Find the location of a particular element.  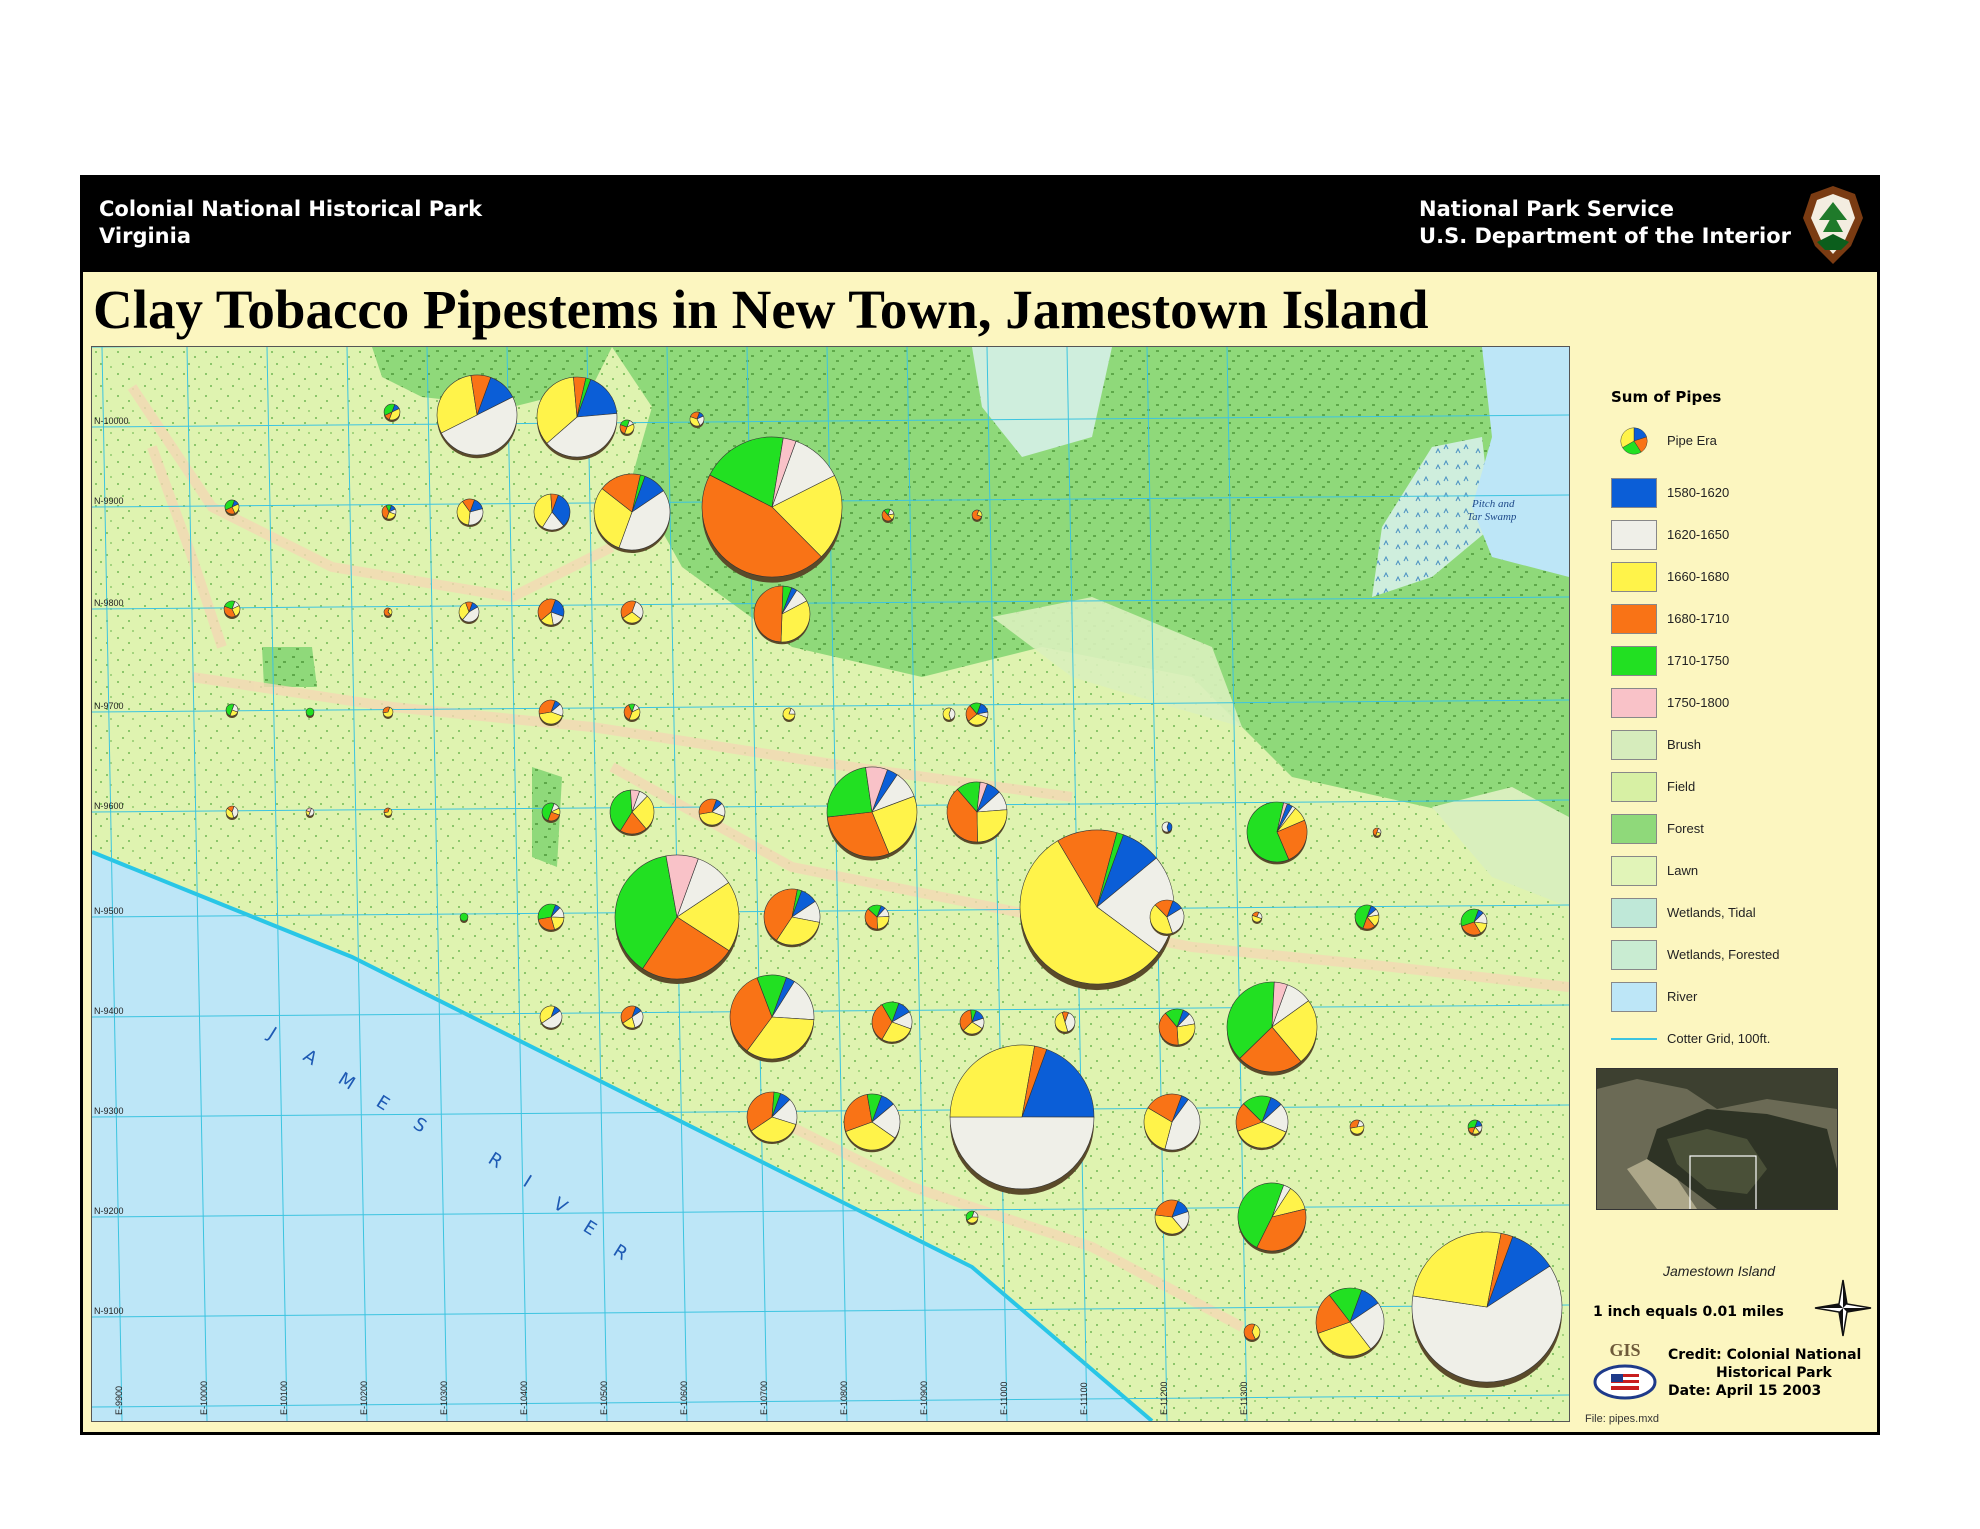

park-name: Colonial National Historical Park is located at coordinates (291, 209).